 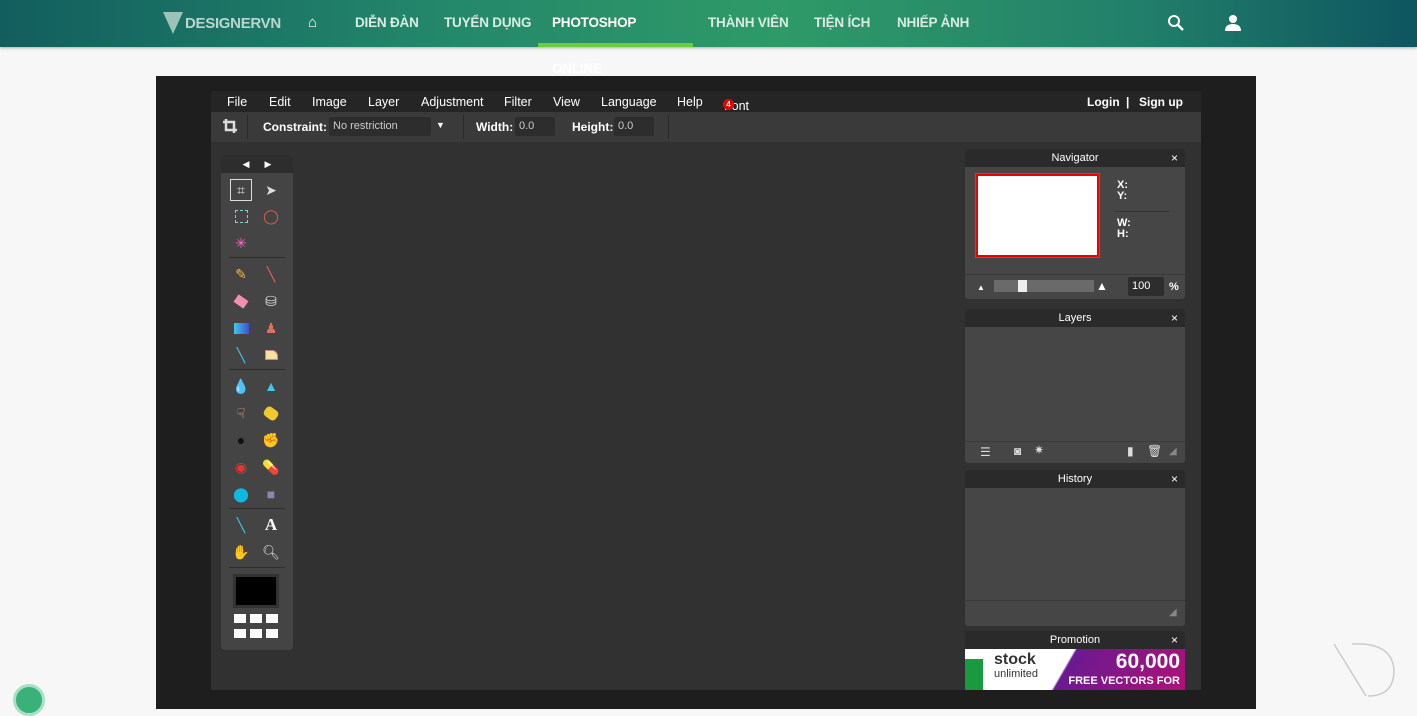 I want to click on layer-effects-icon: ✷, so click(x=1039, y=450).